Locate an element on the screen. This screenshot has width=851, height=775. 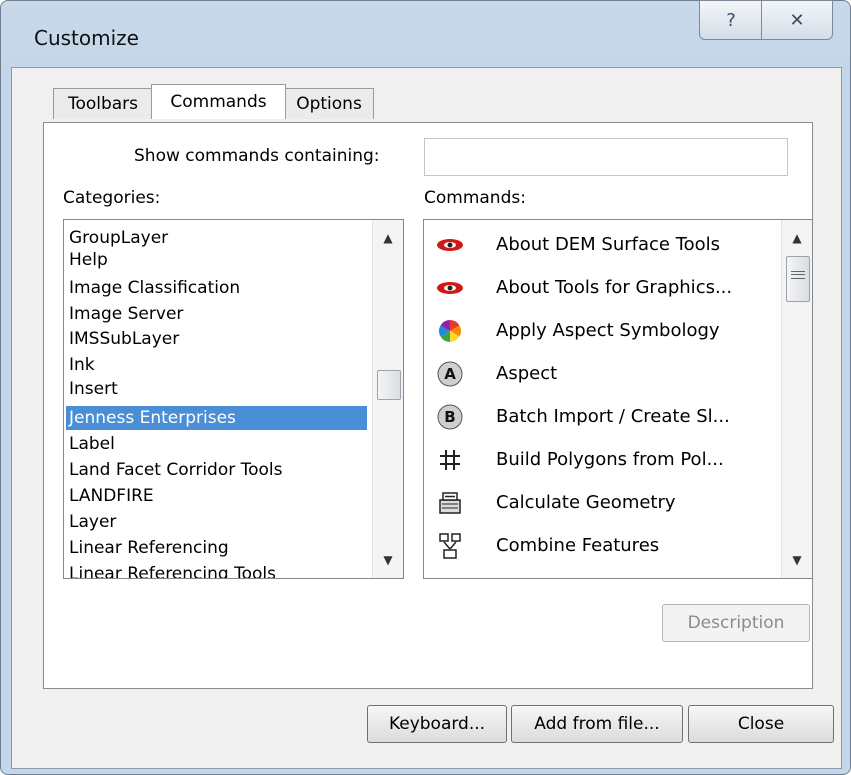
letter-a-icon: A is located at coordinates (450, 374).